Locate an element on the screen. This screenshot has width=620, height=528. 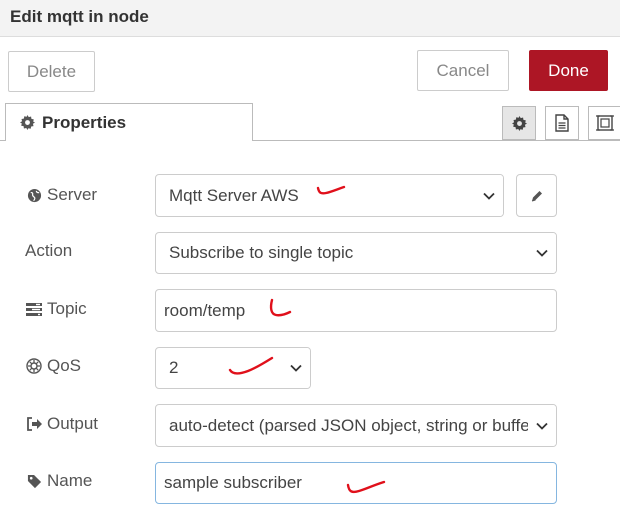
qos-label: QoS is located at coordinates (53, 366).